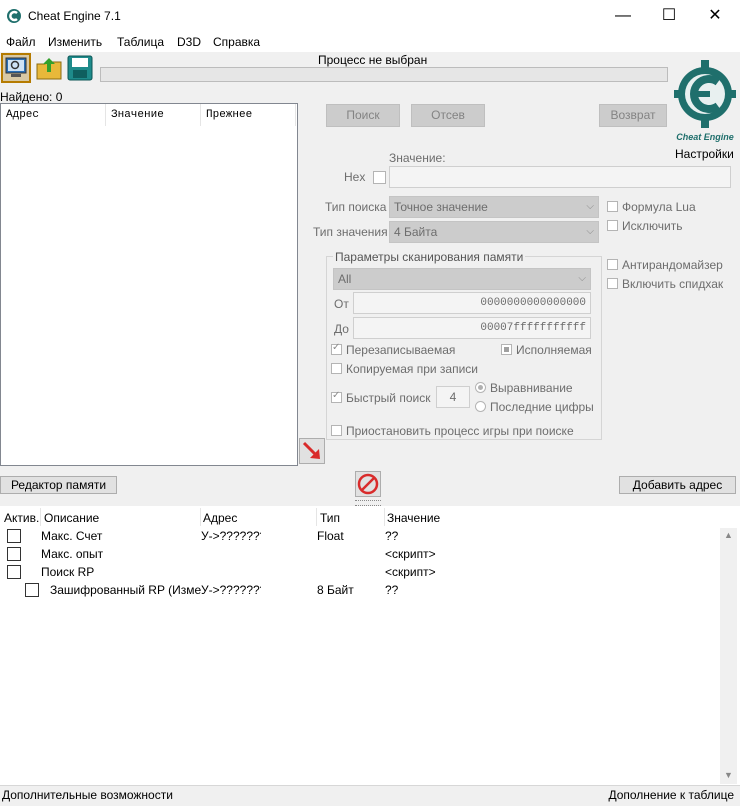 This screenshot has height=806, width=740. Describe the element at coordinates (506, 349) in the screenshot. I see `executable-checkbox` at that location.